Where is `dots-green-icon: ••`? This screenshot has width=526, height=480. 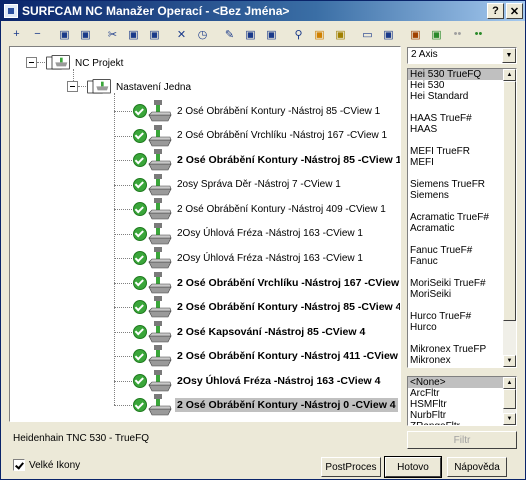 dots-green-icon: •• is located at coordinates (478, 34).